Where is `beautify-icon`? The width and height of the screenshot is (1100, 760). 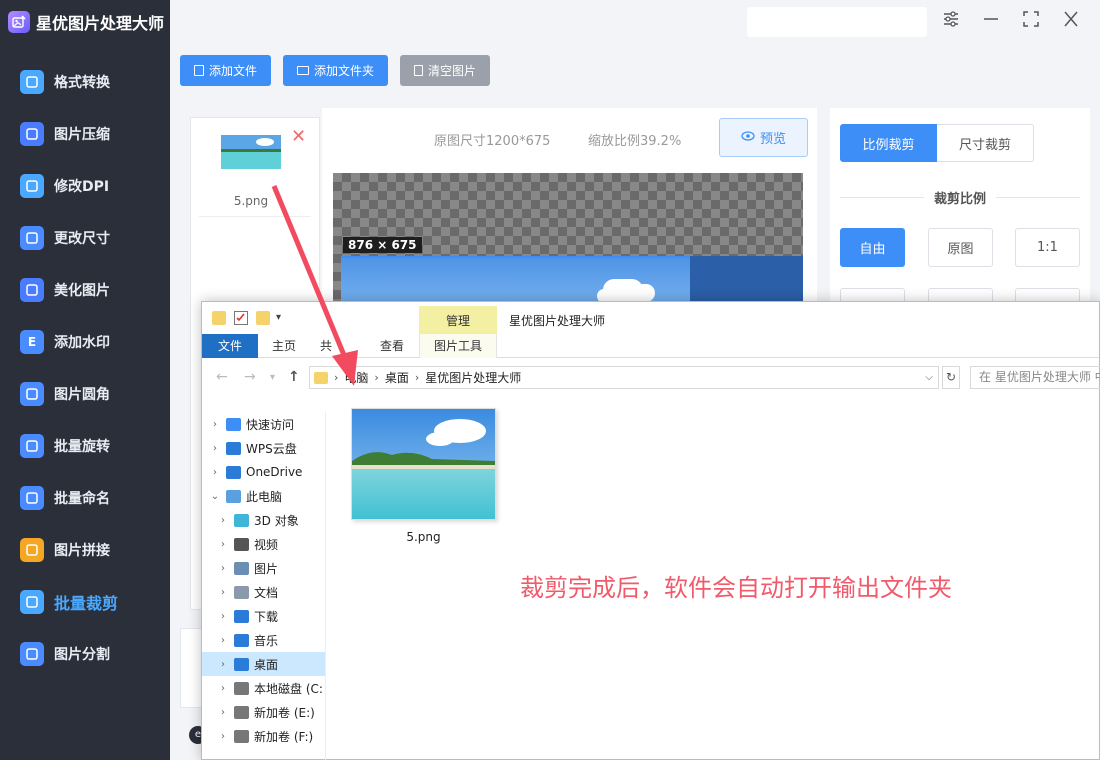
beautify-icon is located at coordinates (32, 290).